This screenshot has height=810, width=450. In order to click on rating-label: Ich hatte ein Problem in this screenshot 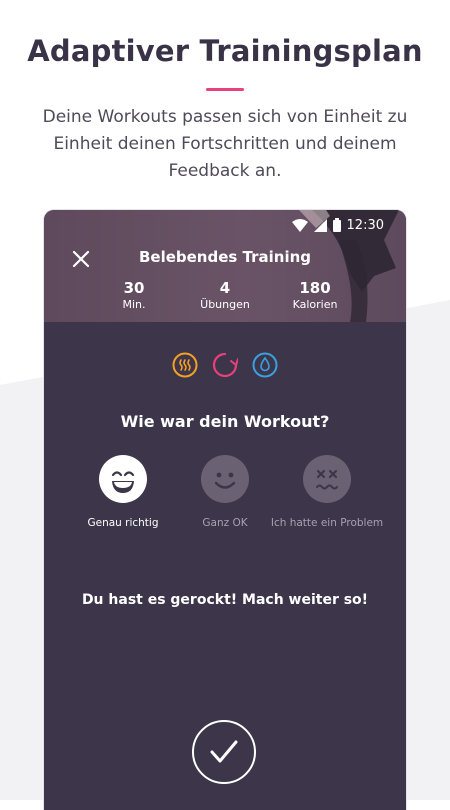, I will do `click(327, 523)`.